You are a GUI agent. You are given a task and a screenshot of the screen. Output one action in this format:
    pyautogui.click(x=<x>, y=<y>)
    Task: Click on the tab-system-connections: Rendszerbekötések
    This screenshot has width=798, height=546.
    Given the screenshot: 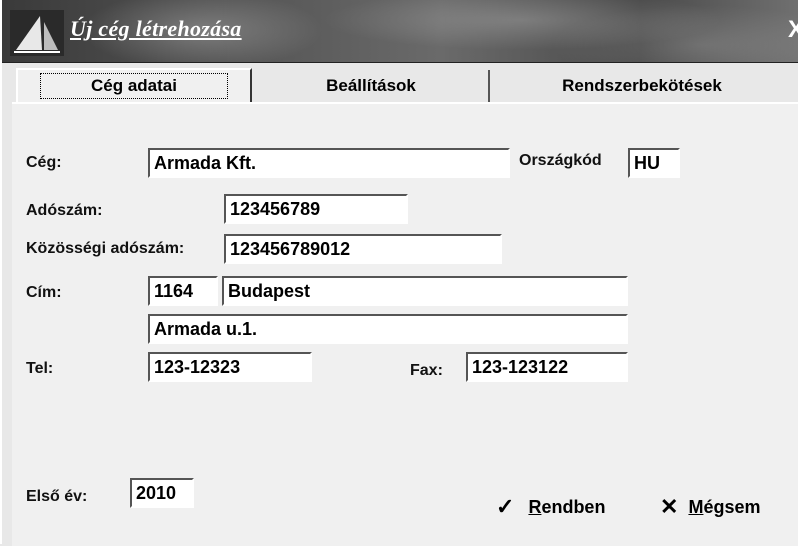 What is the action you would take?
    pyautogui.click(x=642, y=86)
    